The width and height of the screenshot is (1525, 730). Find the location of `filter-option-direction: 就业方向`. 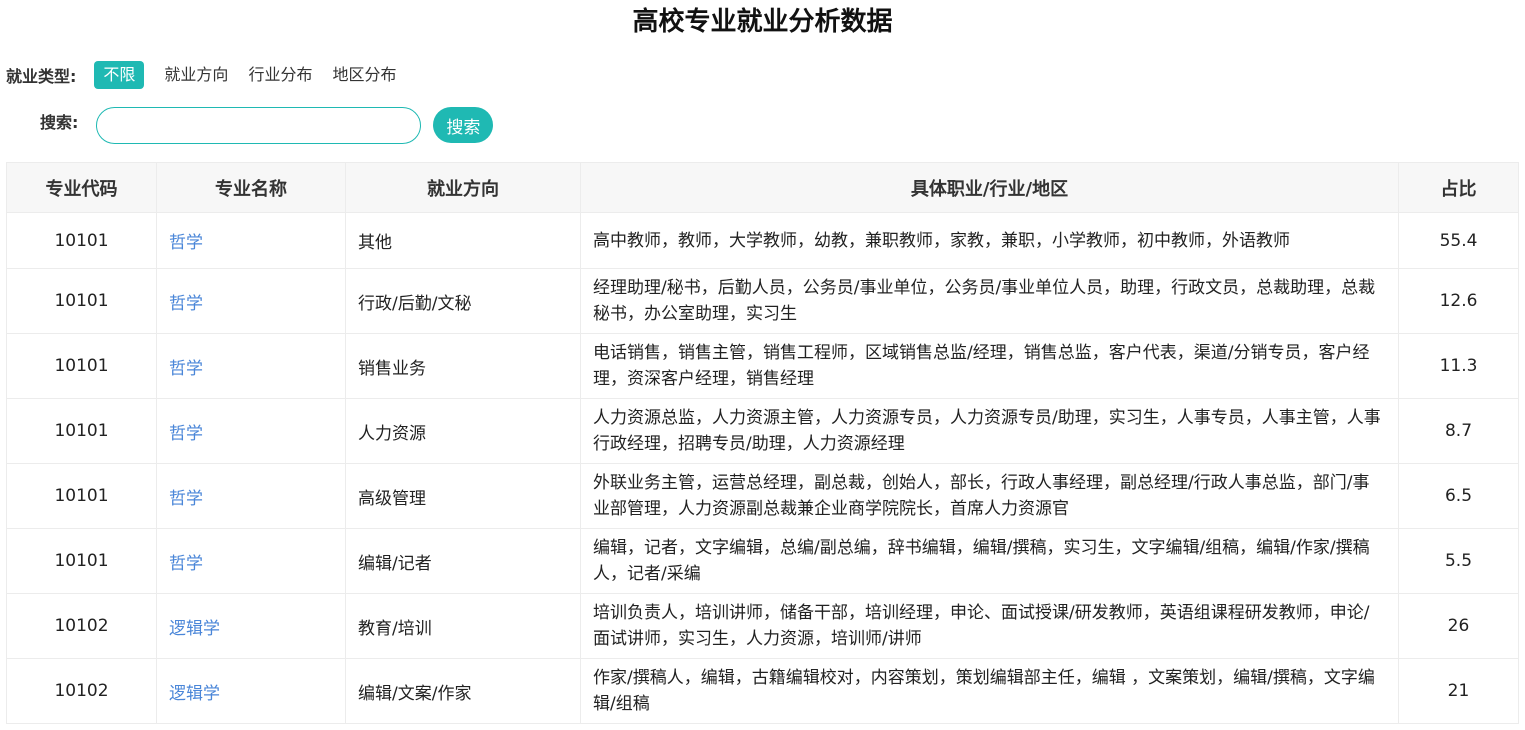

filter-option-direction: 就业方向 is located at coordinates (196, 75).